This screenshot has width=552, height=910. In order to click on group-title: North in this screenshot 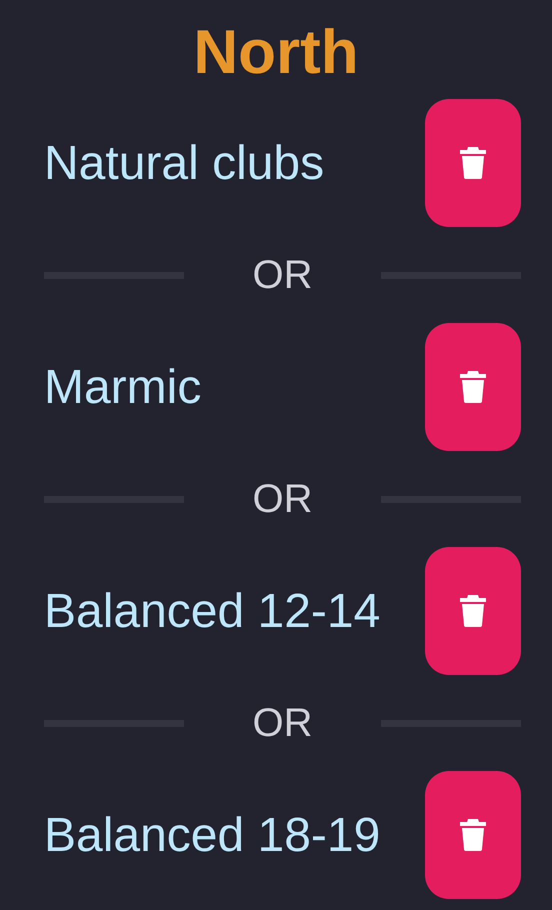, I will do `click(276, 53)`.